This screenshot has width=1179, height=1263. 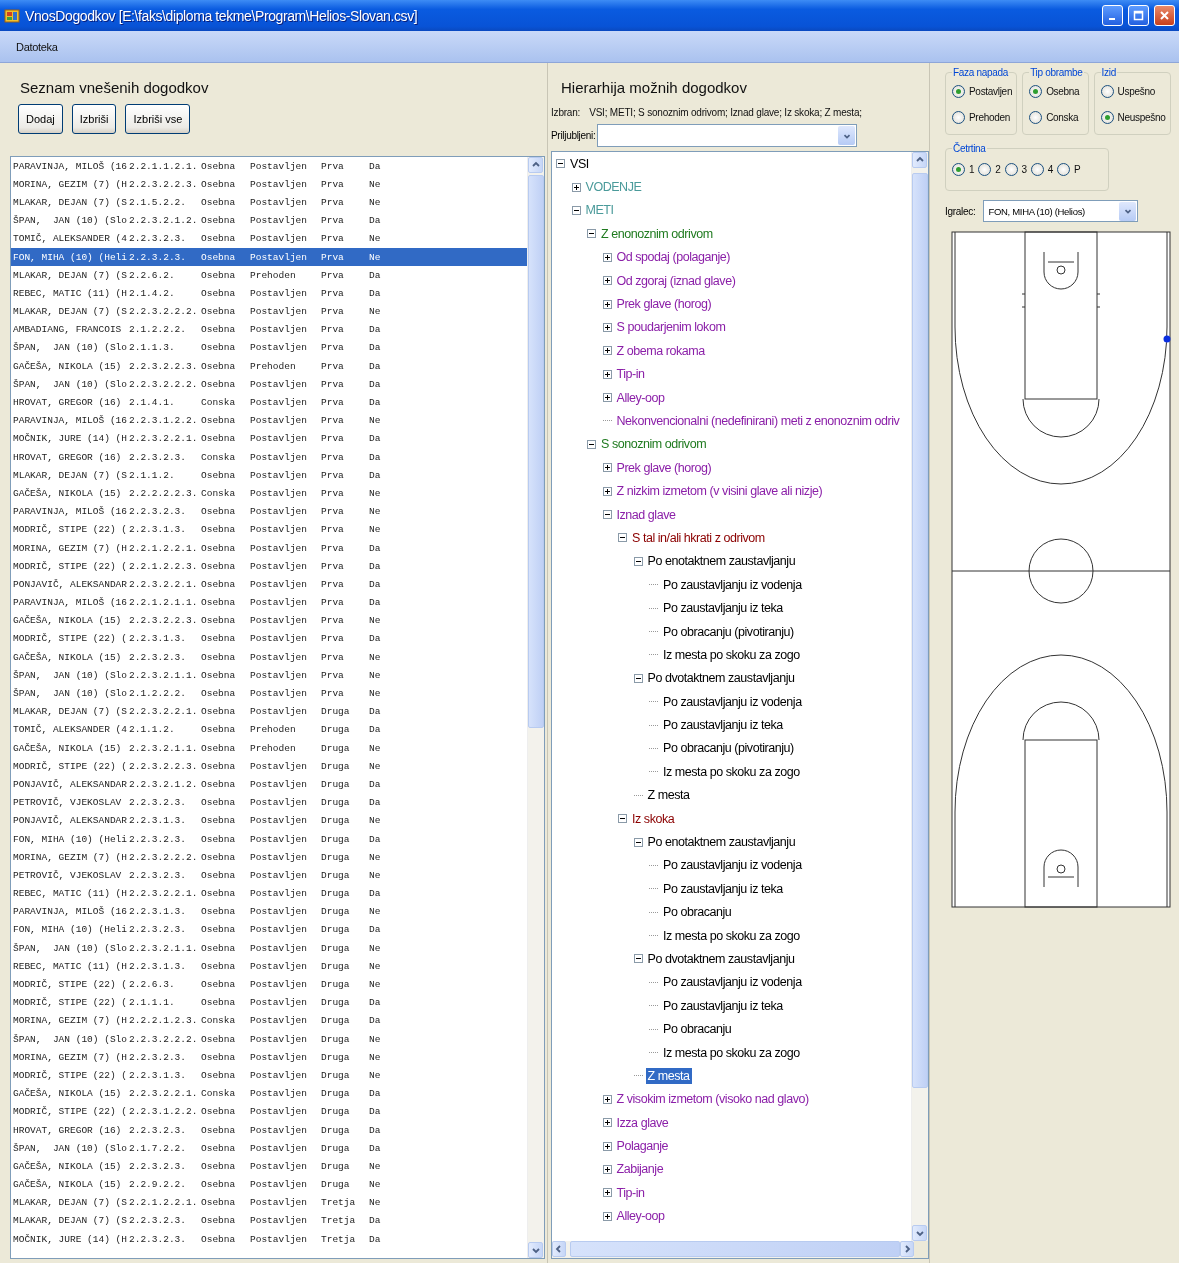 What do you see at coordinates (269, 639) in the screenshot?
I see `list-row: MODRIČ, STIPE (22) ( 2.2.3.1.3. Osebna Postavljen Prva Da` at bounding box center [269, 639].